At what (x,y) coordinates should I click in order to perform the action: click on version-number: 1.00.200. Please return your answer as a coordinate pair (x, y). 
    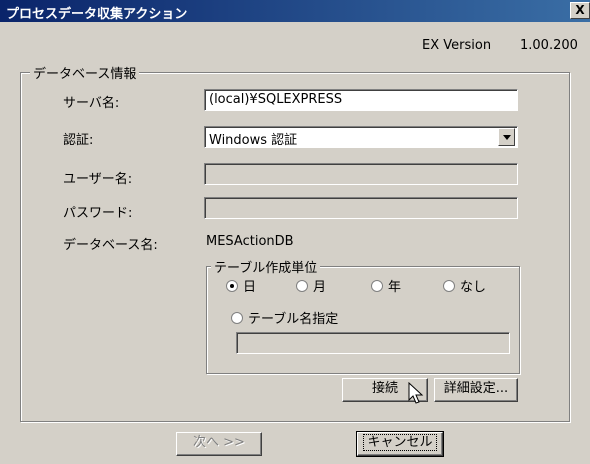
    Looking at the image, I should click on (549, 45).